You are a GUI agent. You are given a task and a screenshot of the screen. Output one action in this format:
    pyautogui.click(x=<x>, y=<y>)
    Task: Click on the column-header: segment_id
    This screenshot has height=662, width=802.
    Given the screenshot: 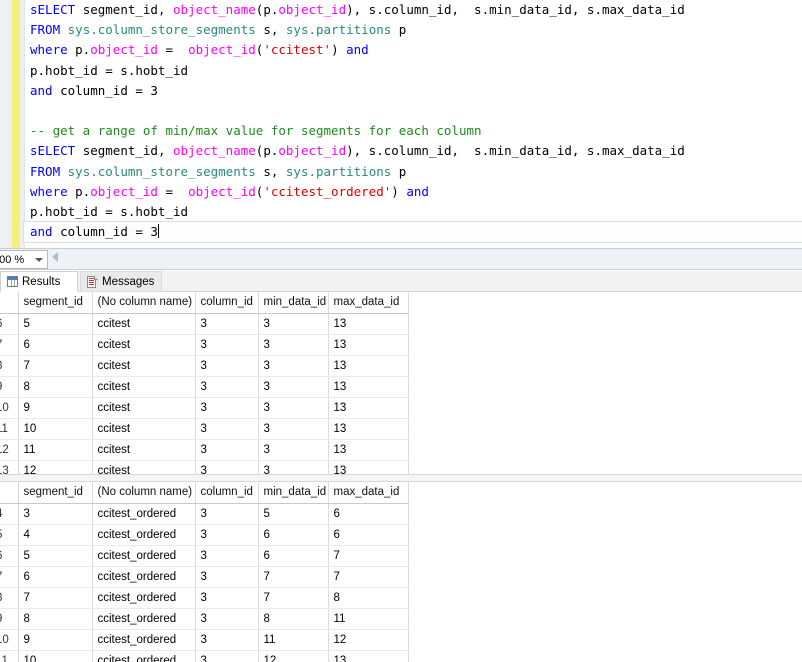 What is the action you would take?
    pyautogui.click(x=55, y=303)
    